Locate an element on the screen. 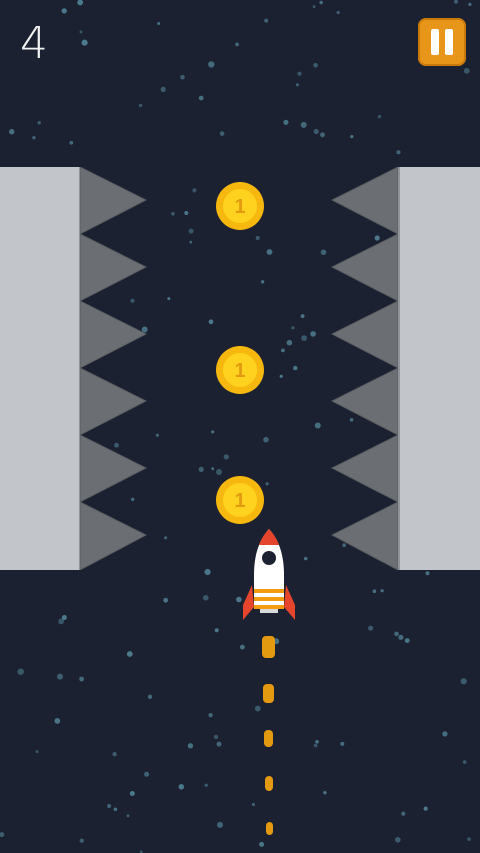 The height and width of the screenshot is (853, 480). rocket-icon is located at coordinates (269, 574).